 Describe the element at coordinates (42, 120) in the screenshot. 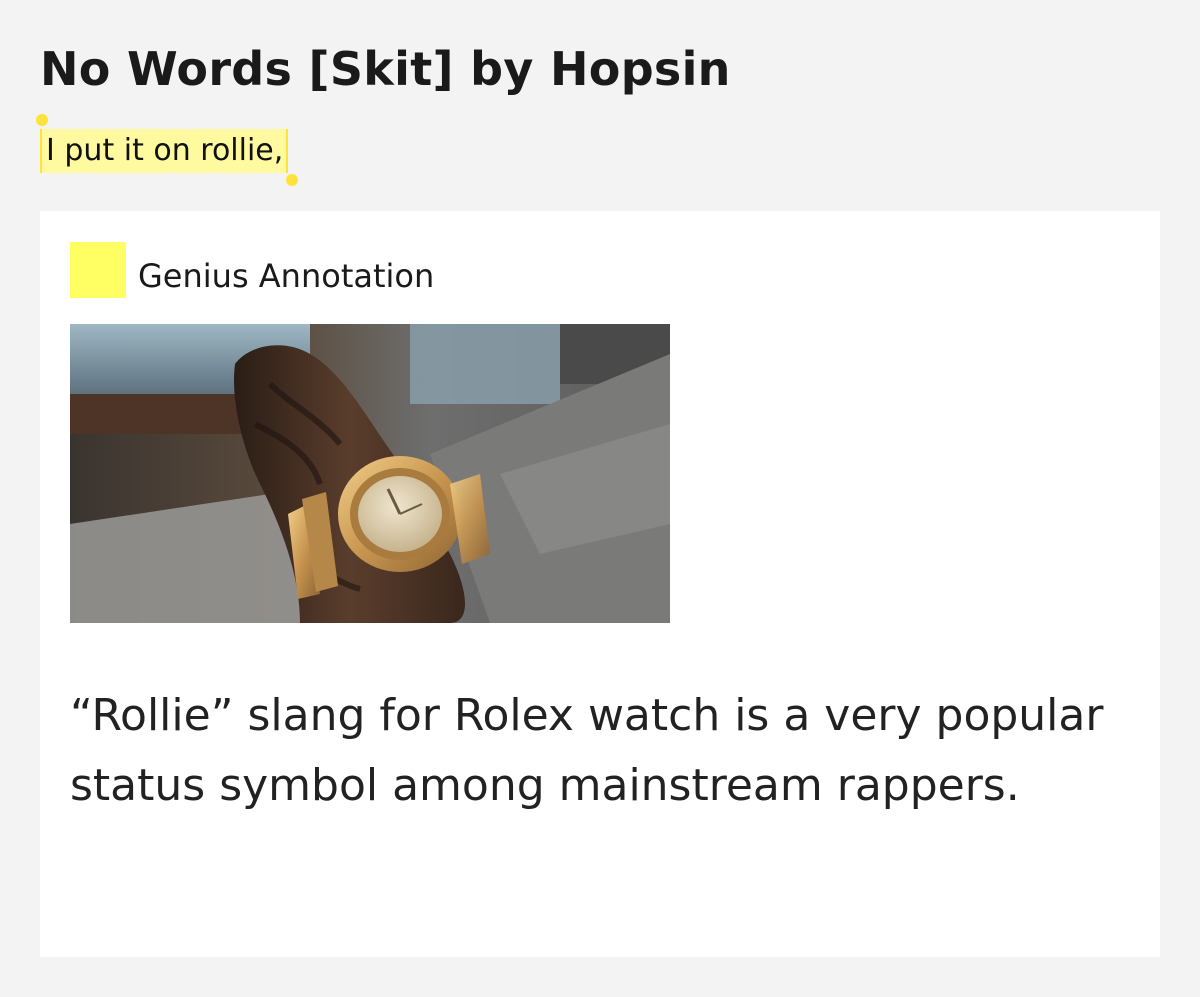

I see `selection-start-handle` at that location.